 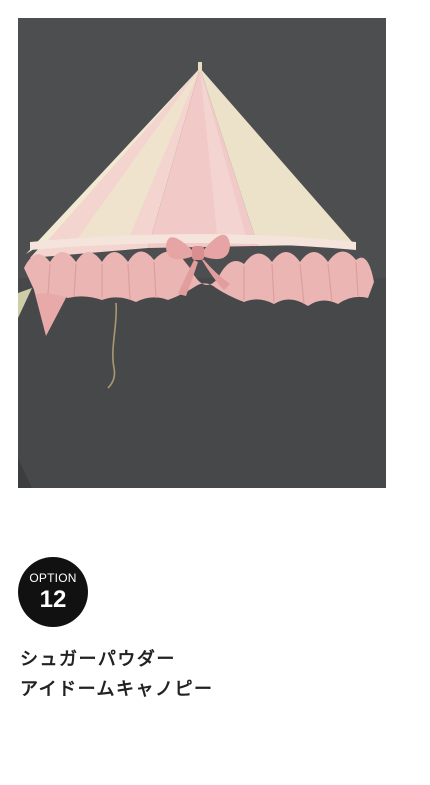 What do you see at coordinates (53, 578) in the screenshot?
I see `option-label: OPTION` at bounding box center [53, 578].